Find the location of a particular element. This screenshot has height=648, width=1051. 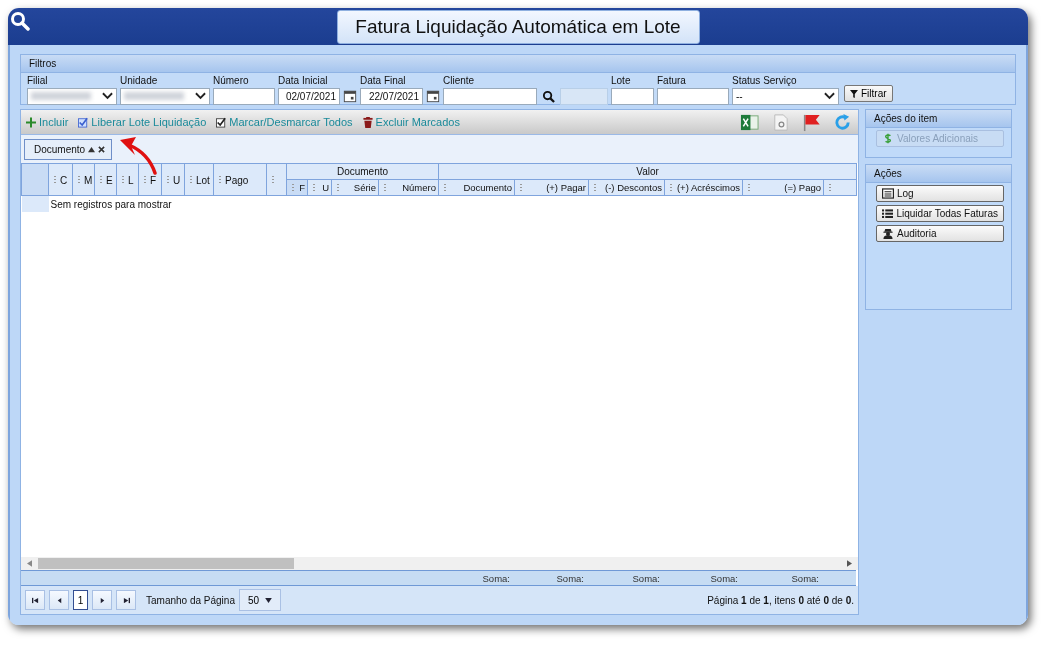

column-header: Lot is located at coordinates (199, 179).